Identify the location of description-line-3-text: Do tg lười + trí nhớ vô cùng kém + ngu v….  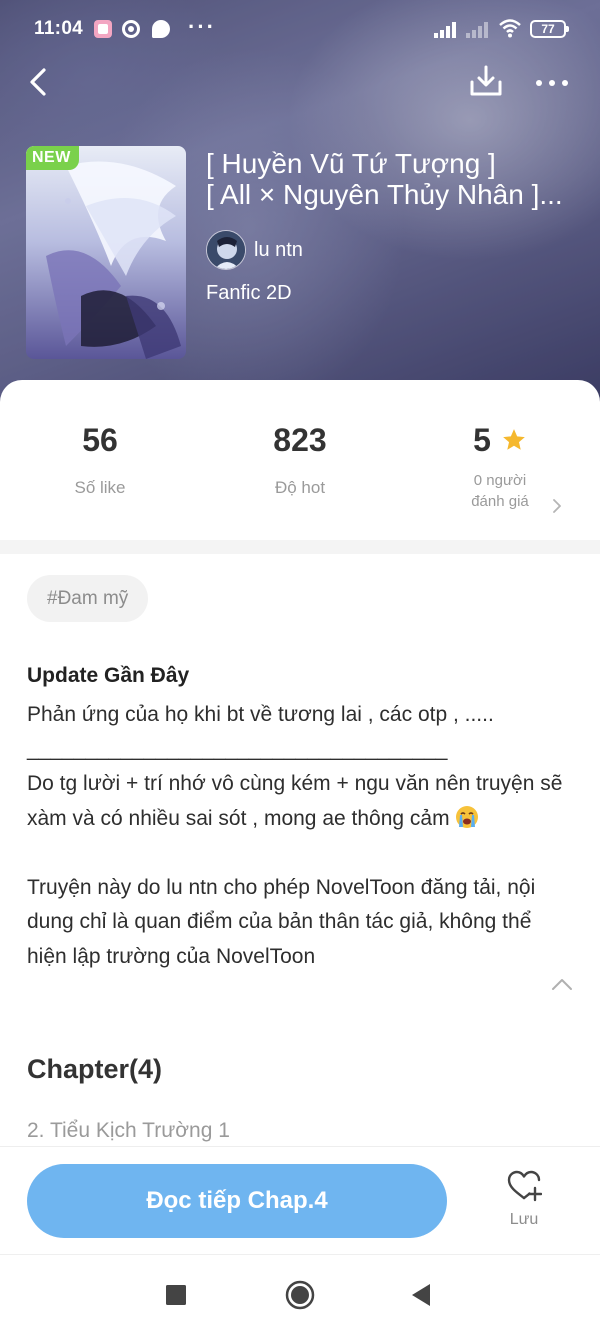
(295, 801).